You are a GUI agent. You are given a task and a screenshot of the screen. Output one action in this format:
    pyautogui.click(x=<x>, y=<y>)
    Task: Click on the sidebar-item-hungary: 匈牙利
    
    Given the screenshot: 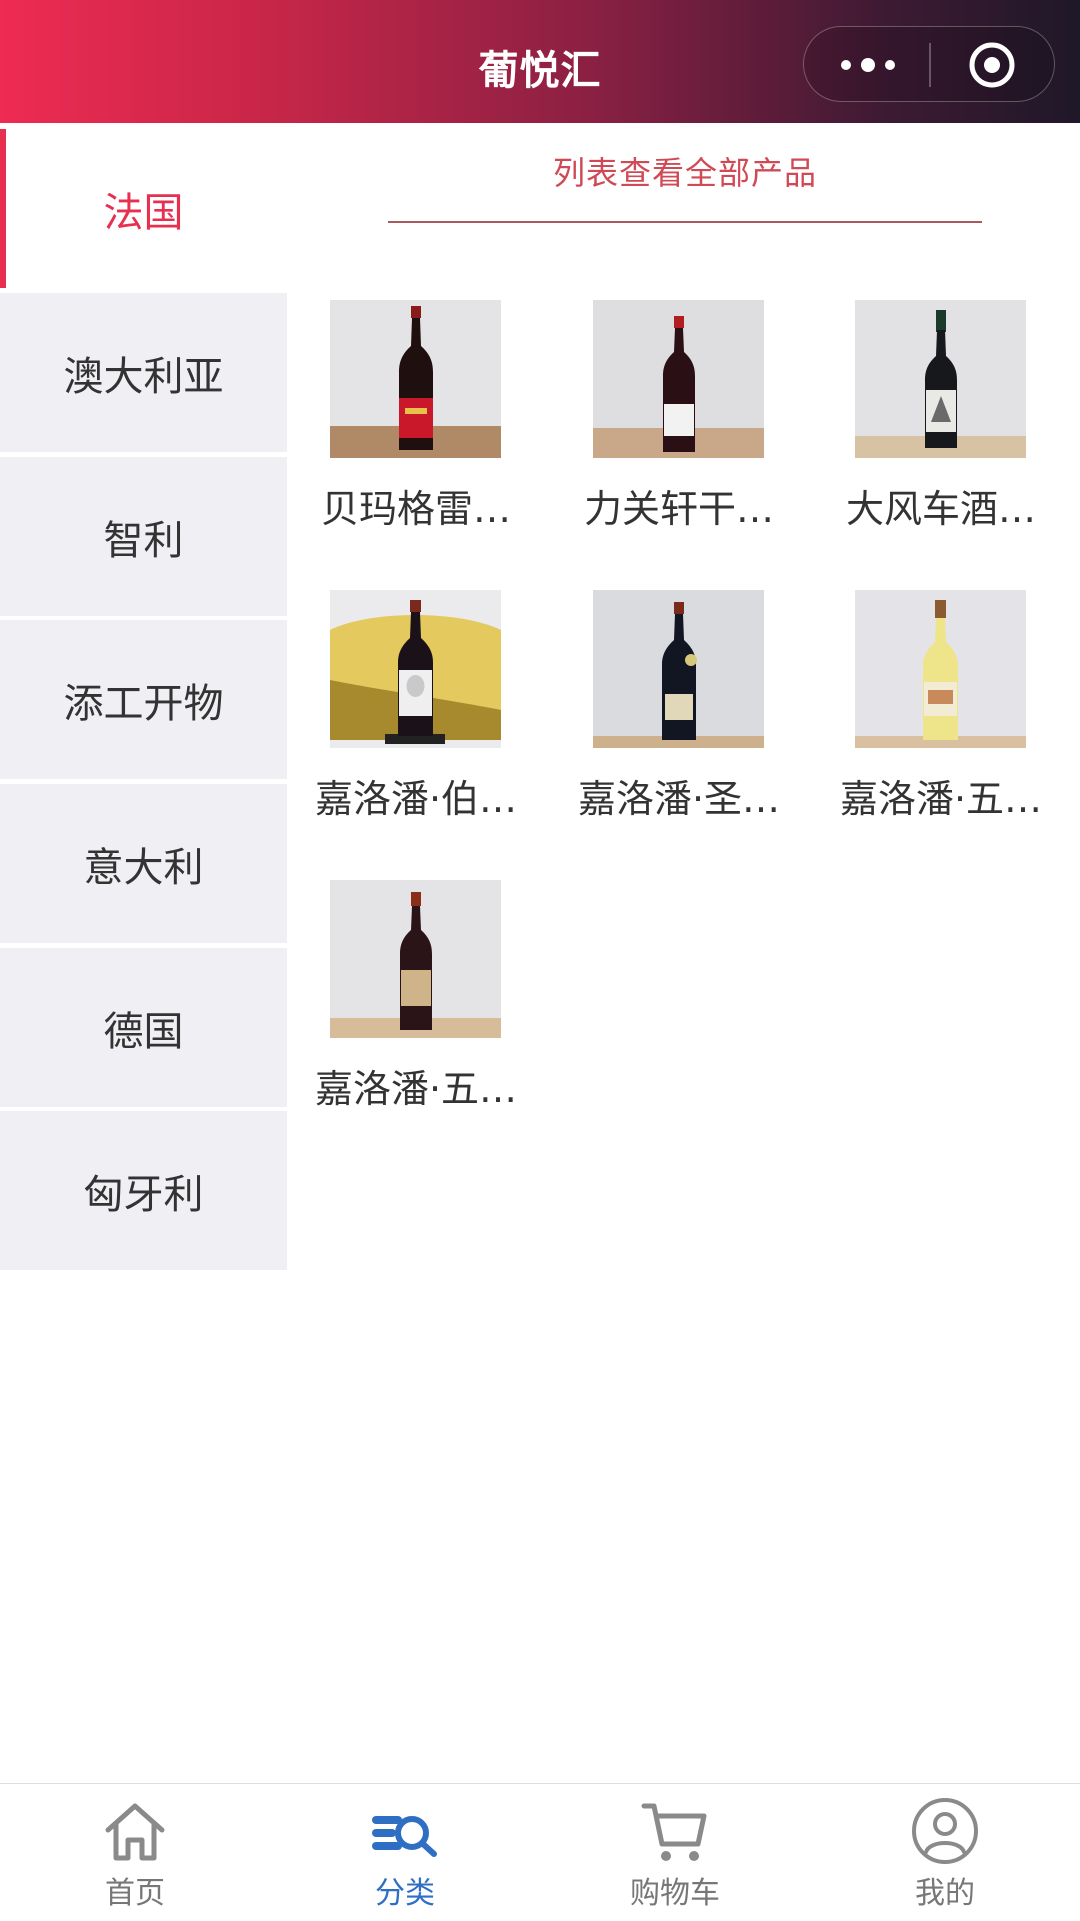 What is the action you would take?
    pyautogui.click(x=143, y=1190)
    